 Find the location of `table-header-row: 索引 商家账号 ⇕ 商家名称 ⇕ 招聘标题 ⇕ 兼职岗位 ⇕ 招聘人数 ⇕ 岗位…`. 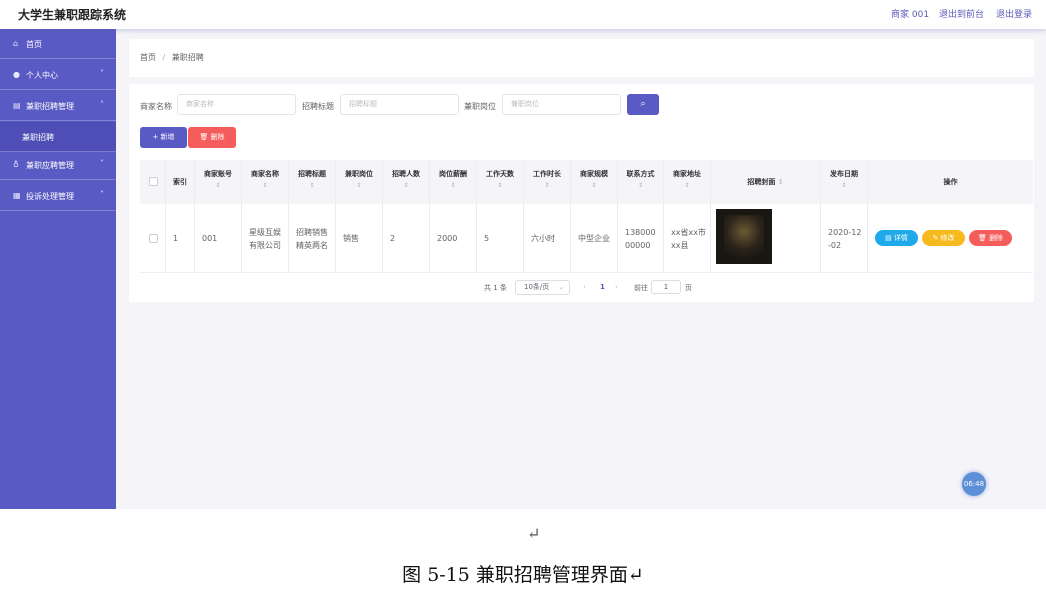

table-header-row: 索引 商家账号 ⇕ 商家名称 ⇕ 招聘标题 ⇕ 兼职岗位 ⇕ 招聘人数 ⇕ 岗位… is located at coordinates (586, 182).